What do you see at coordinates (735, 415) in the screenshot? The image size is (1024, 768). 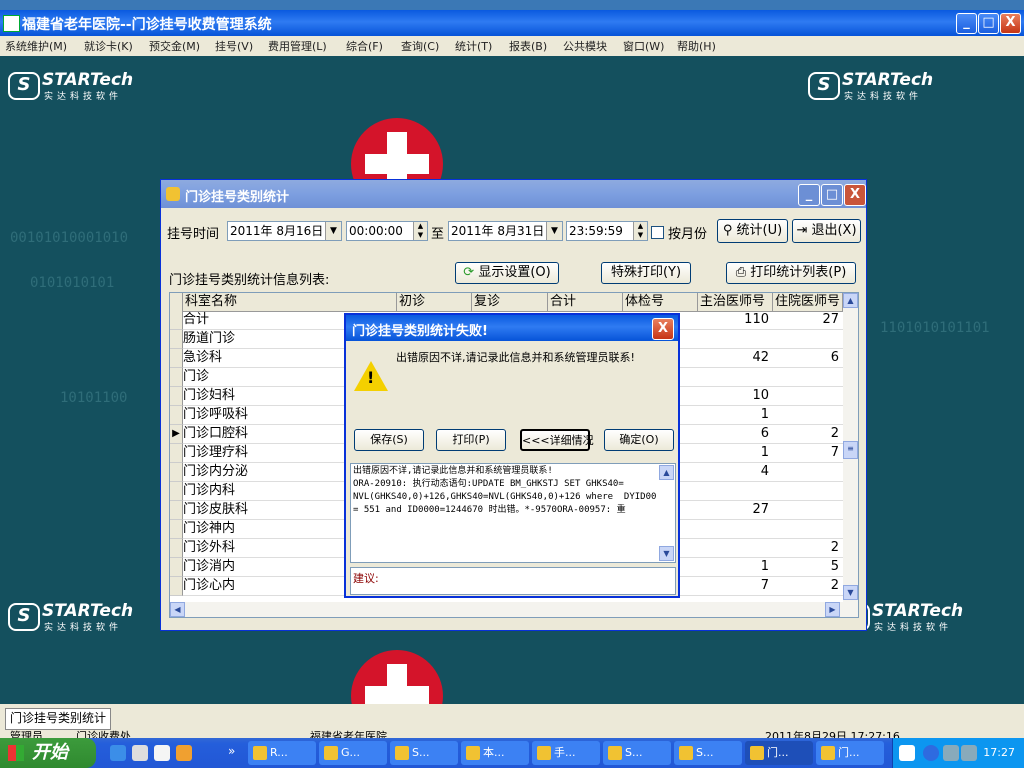 I see `table-cell: 1` at bounding box center [735, 415].